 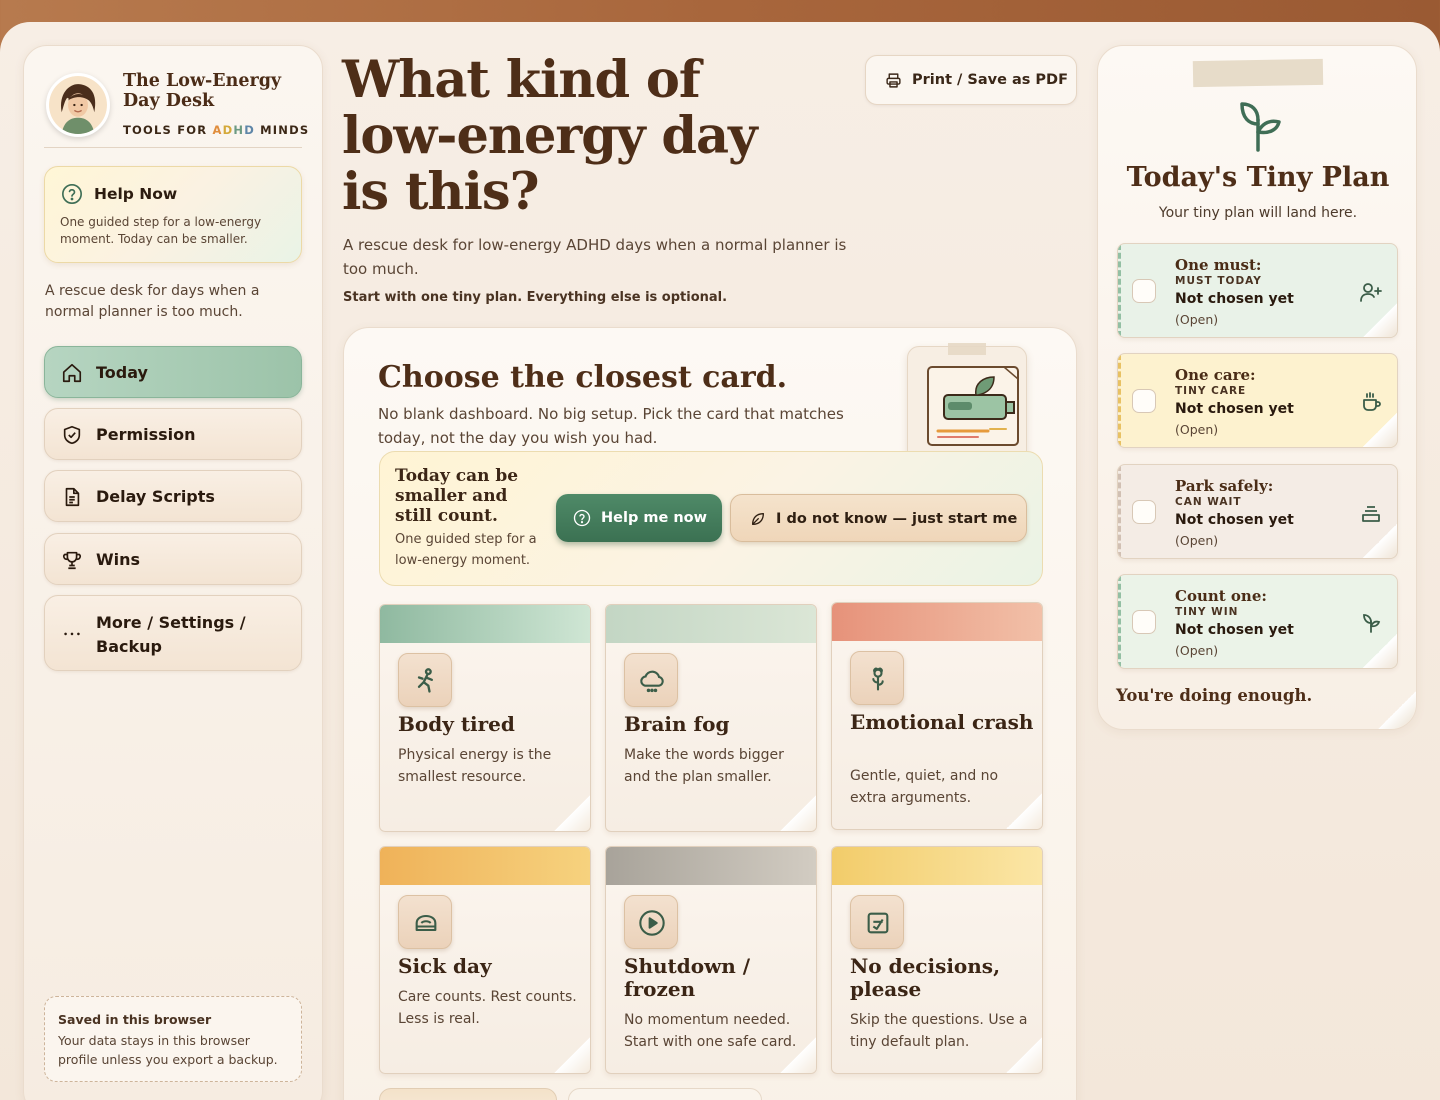 What do you see at coordinates (639, 518) in the screenshot?
I see `help-me-now-button: Help me now` at bounding box center [639, 518].